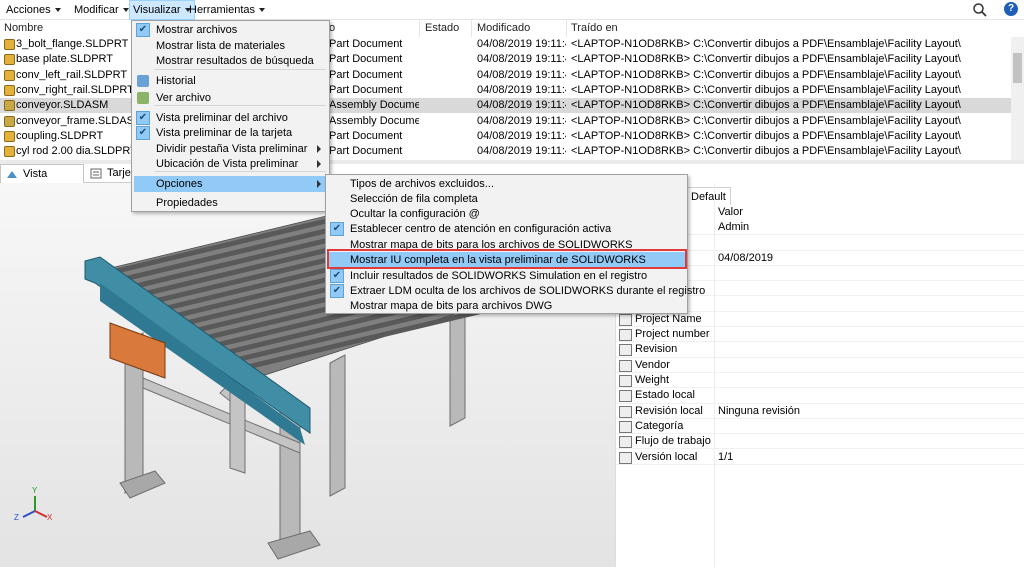  Describe the element at coordinates (101, 10) in the screenshot. I see `menu-modificar: Modificar` at that location.